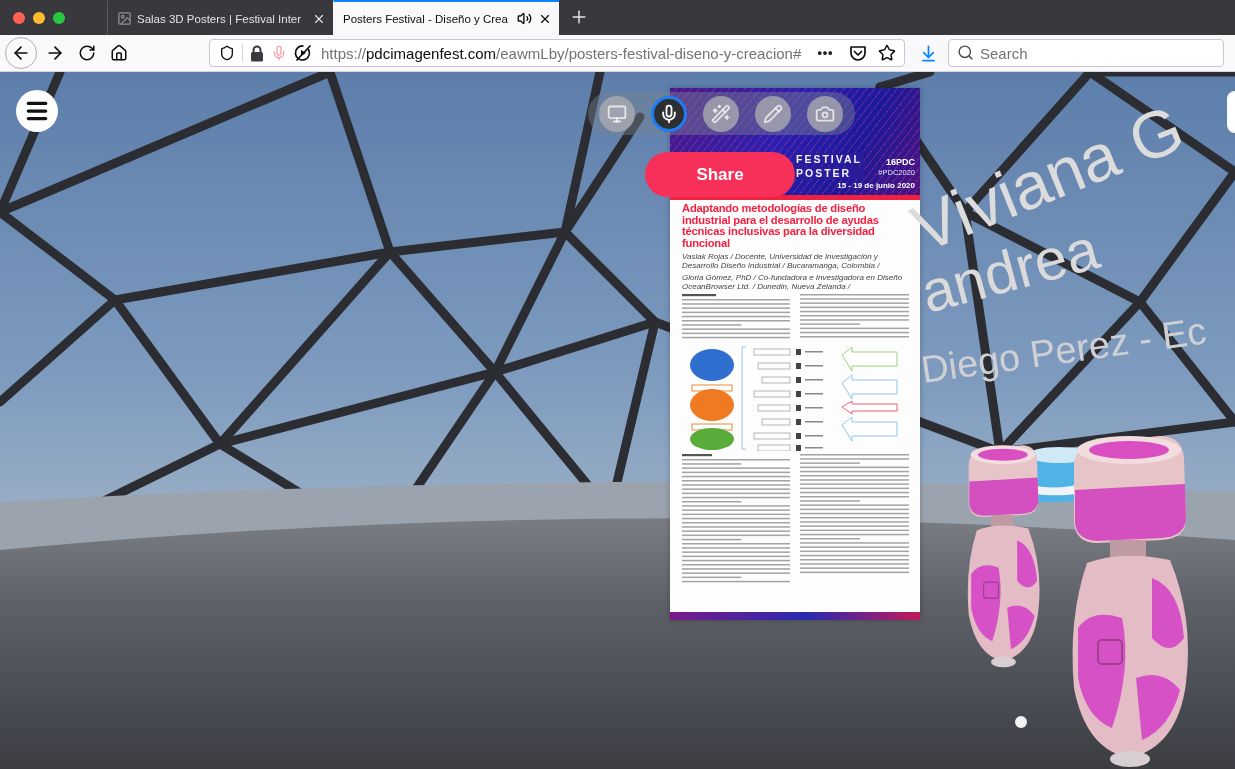 The height and width of the screenshot is (769, 1235). I want to click on back-button, so click(21, 53).